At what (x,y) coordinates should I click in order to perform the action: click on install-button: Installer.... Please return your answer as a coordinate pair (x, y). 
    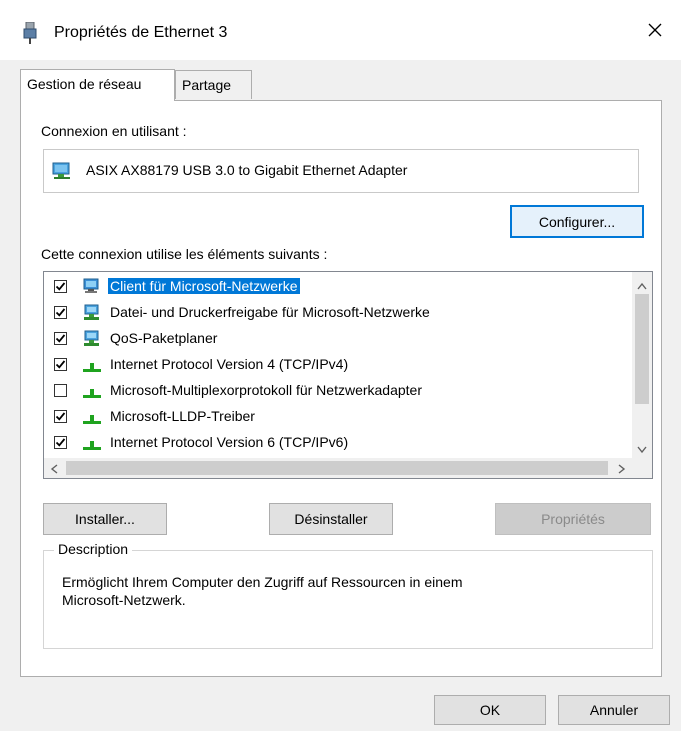
    Looking at the image, I should click on (105, 519).